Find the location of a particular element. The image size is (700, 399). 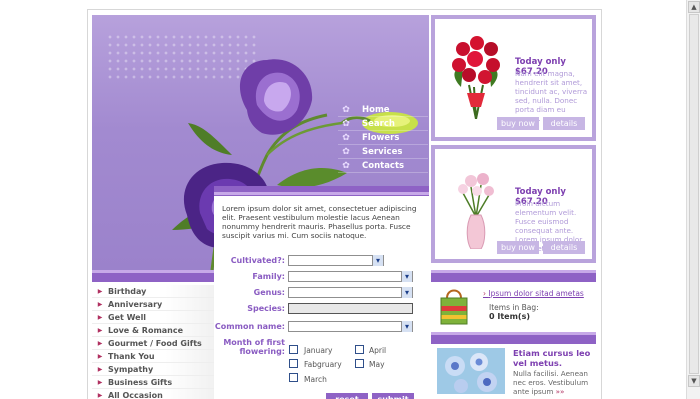

nav-item-home: ✿ Home is located at coordinates (383, 110).